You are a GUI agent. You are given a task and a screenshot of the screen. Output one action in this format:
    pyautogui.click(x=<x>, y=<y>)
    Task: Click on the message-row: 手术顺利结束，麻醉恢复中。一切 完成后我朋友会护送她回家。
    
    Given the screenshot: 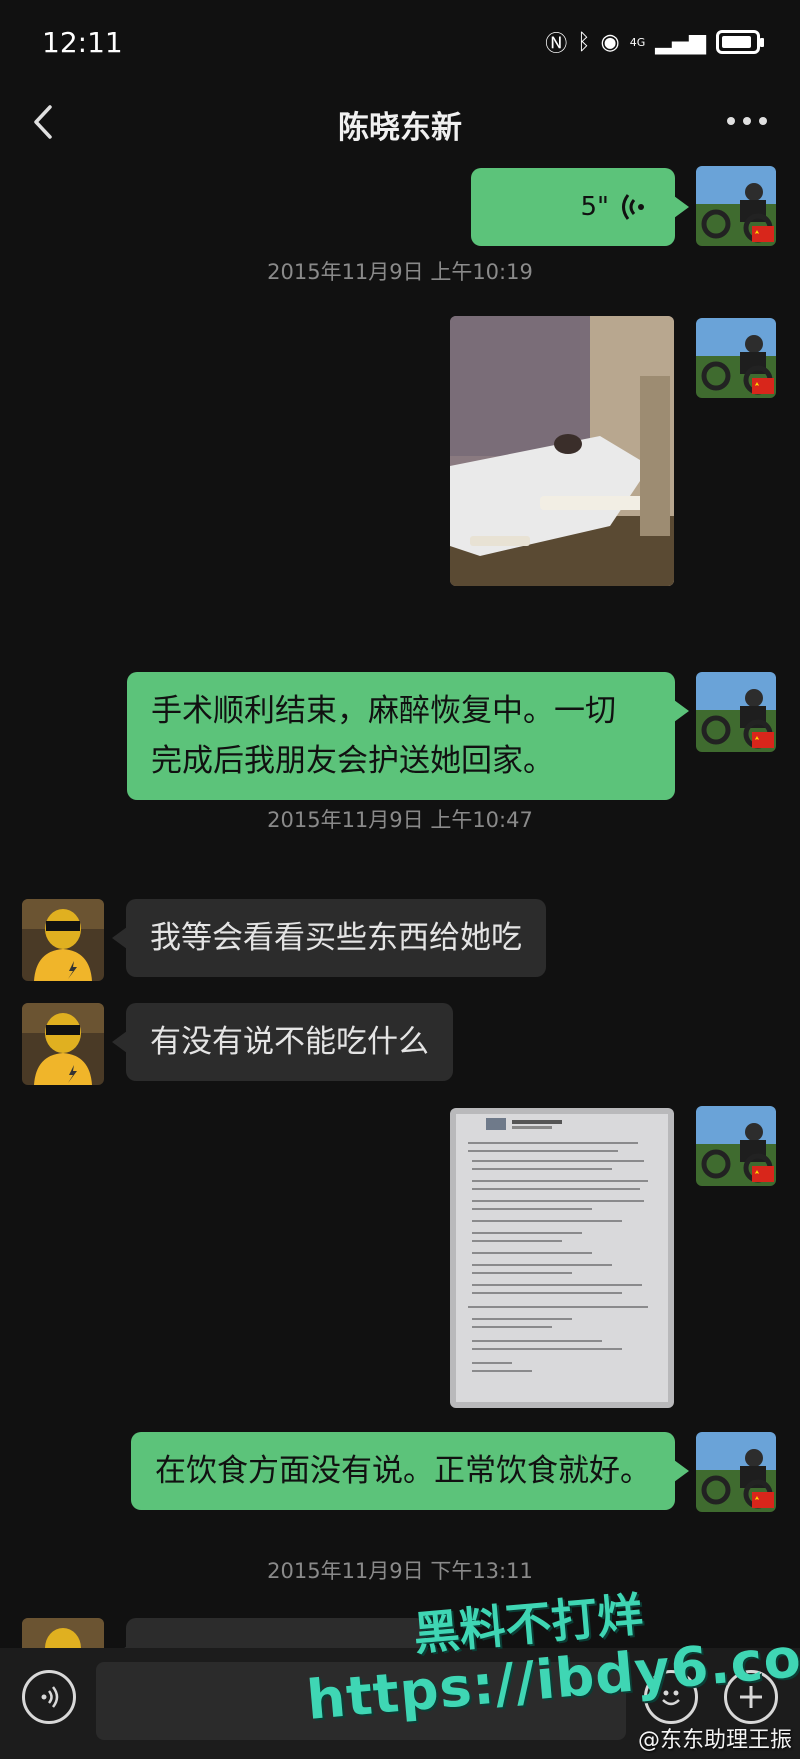 What is the action you would take?
    pyautogui.click(x=400, y=736)
    